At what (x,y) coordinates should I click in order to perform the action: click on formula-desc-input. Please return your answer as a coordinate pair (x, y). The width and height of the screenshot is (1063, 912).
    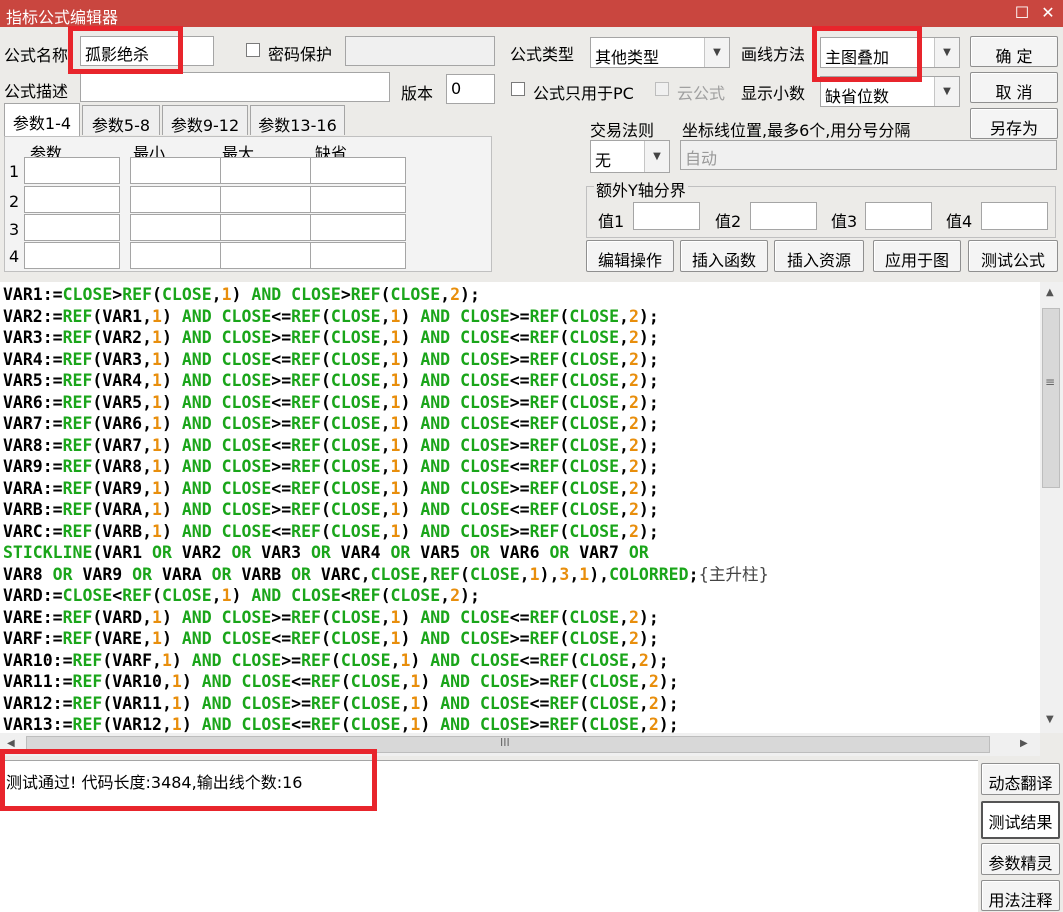
    Looking at the image, I should click on (235, 87).